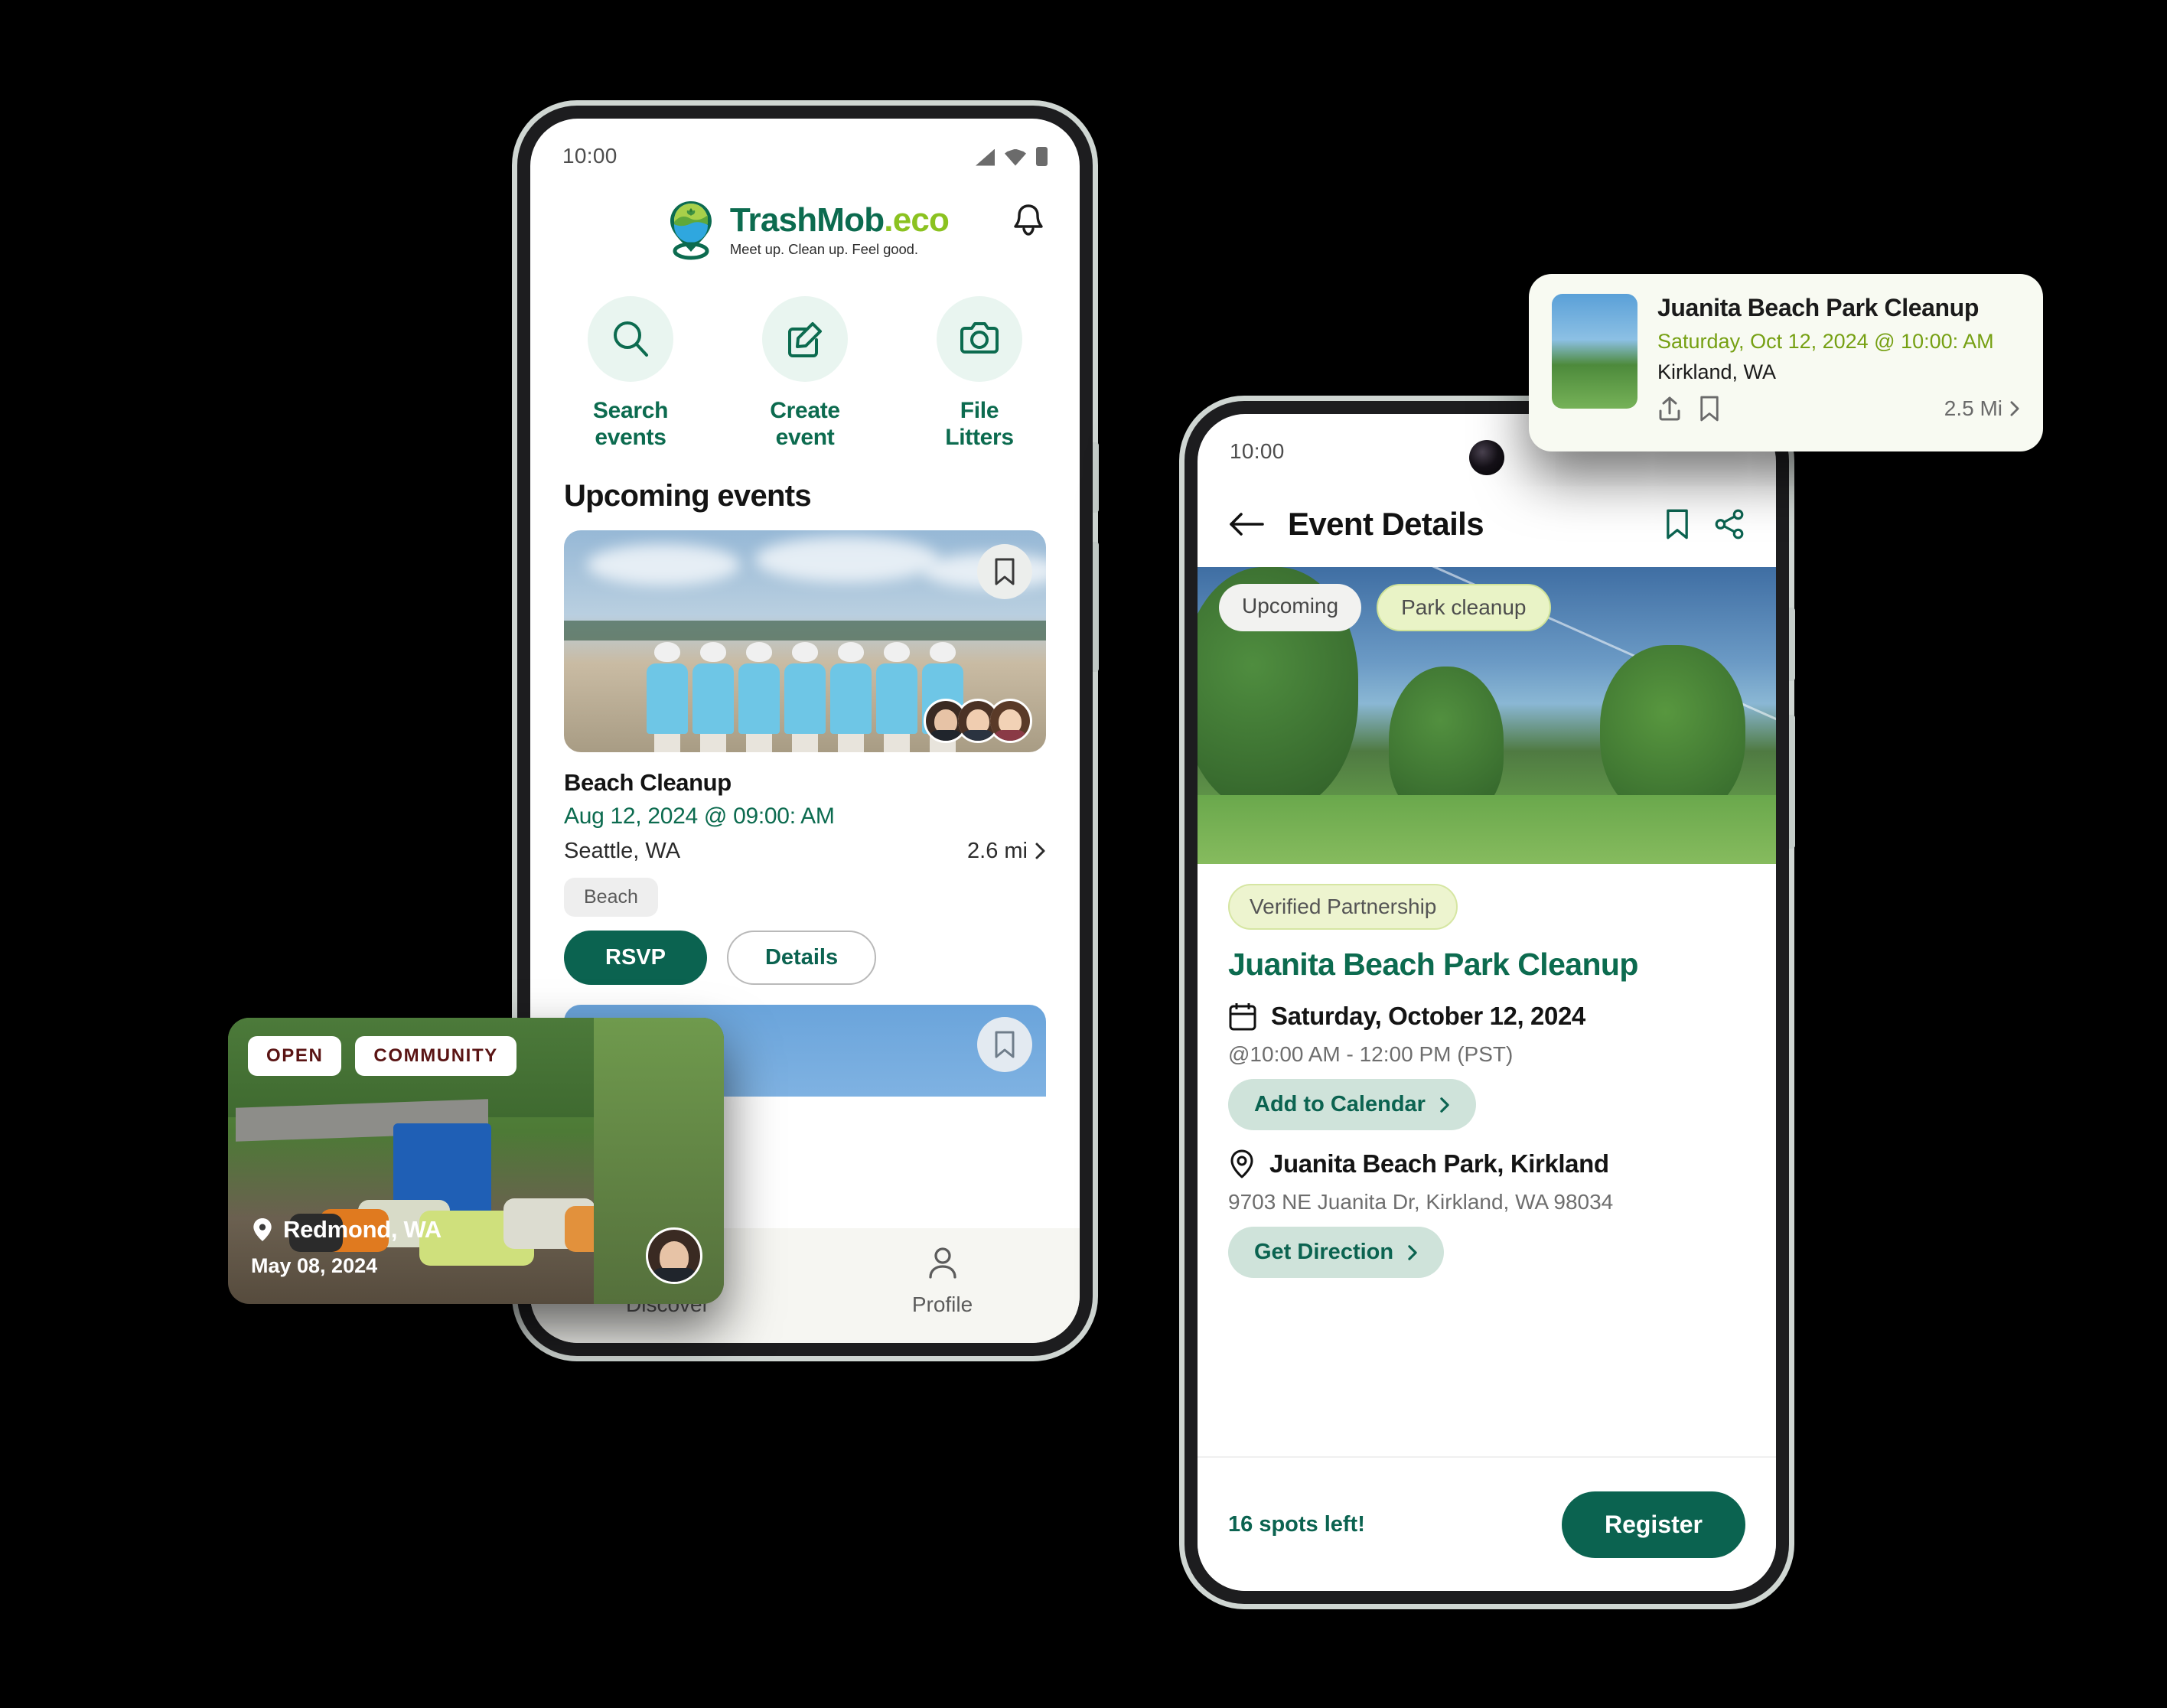  I want to click on nav-label: Profile, so click(942, 1304).